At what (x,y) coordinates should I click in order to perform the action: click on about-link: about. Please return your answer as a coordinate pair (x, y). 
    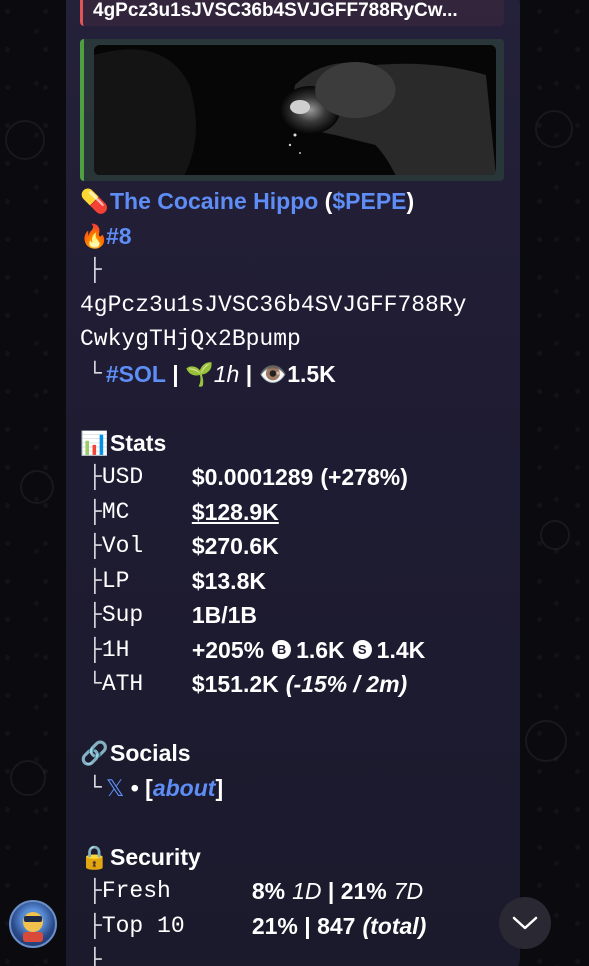
    Looking at the image, I should click on (184, 788).